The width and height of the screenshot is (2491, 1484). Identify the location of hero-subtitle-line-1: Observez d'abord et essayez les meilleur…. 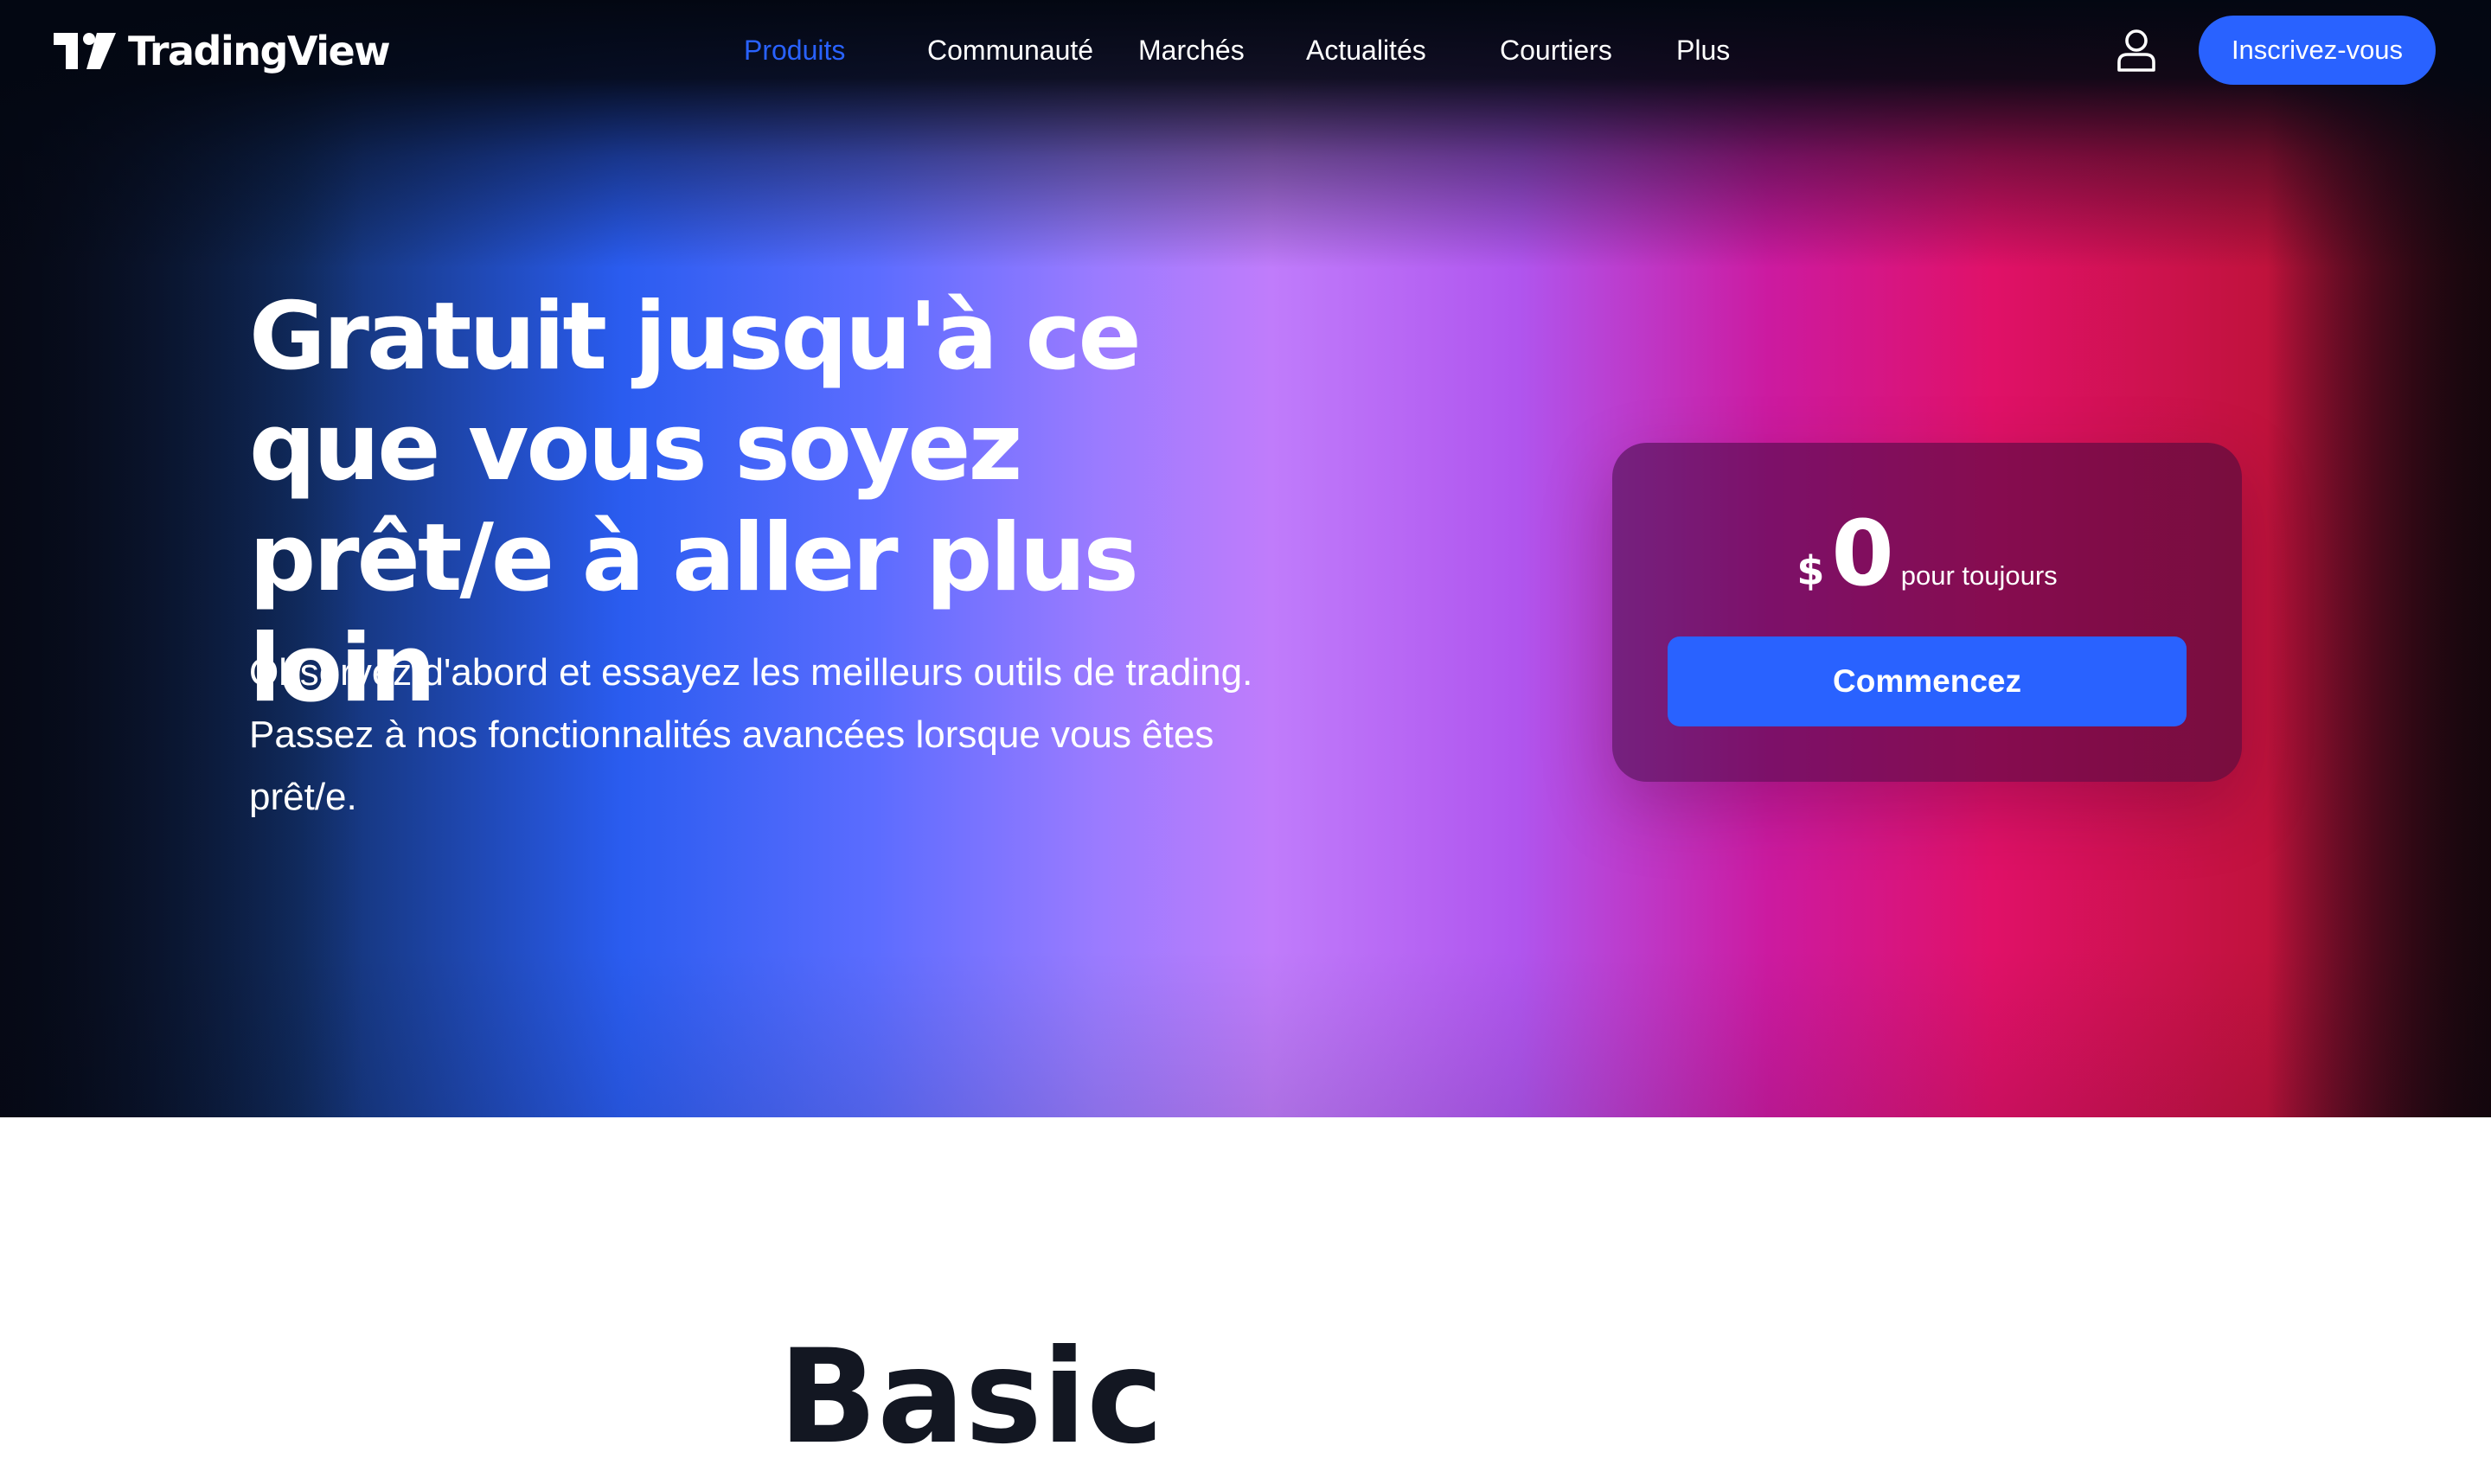
(751, 672).